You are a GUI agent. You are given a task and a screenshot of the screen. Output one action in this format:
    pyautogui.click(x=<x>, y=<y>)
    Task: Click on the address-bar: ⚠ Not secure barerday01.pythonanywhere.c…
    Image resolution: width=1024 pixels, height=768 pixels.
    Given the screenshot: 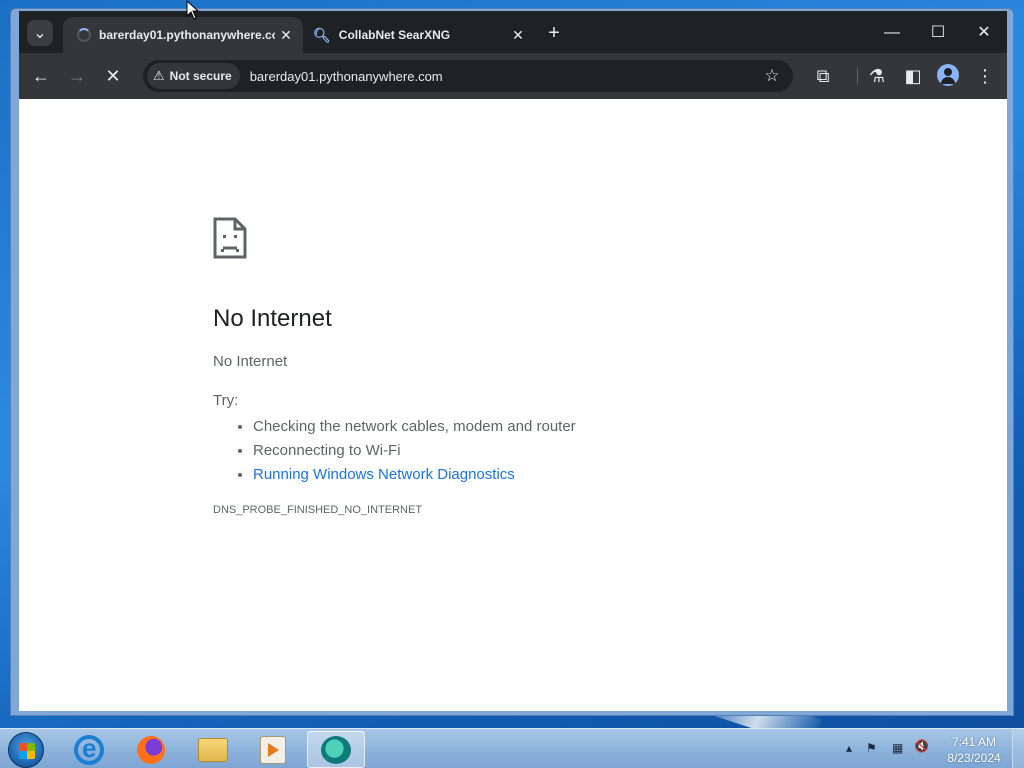 What is the action you would take?
    pyautogui.click(x=468, y=76)
    